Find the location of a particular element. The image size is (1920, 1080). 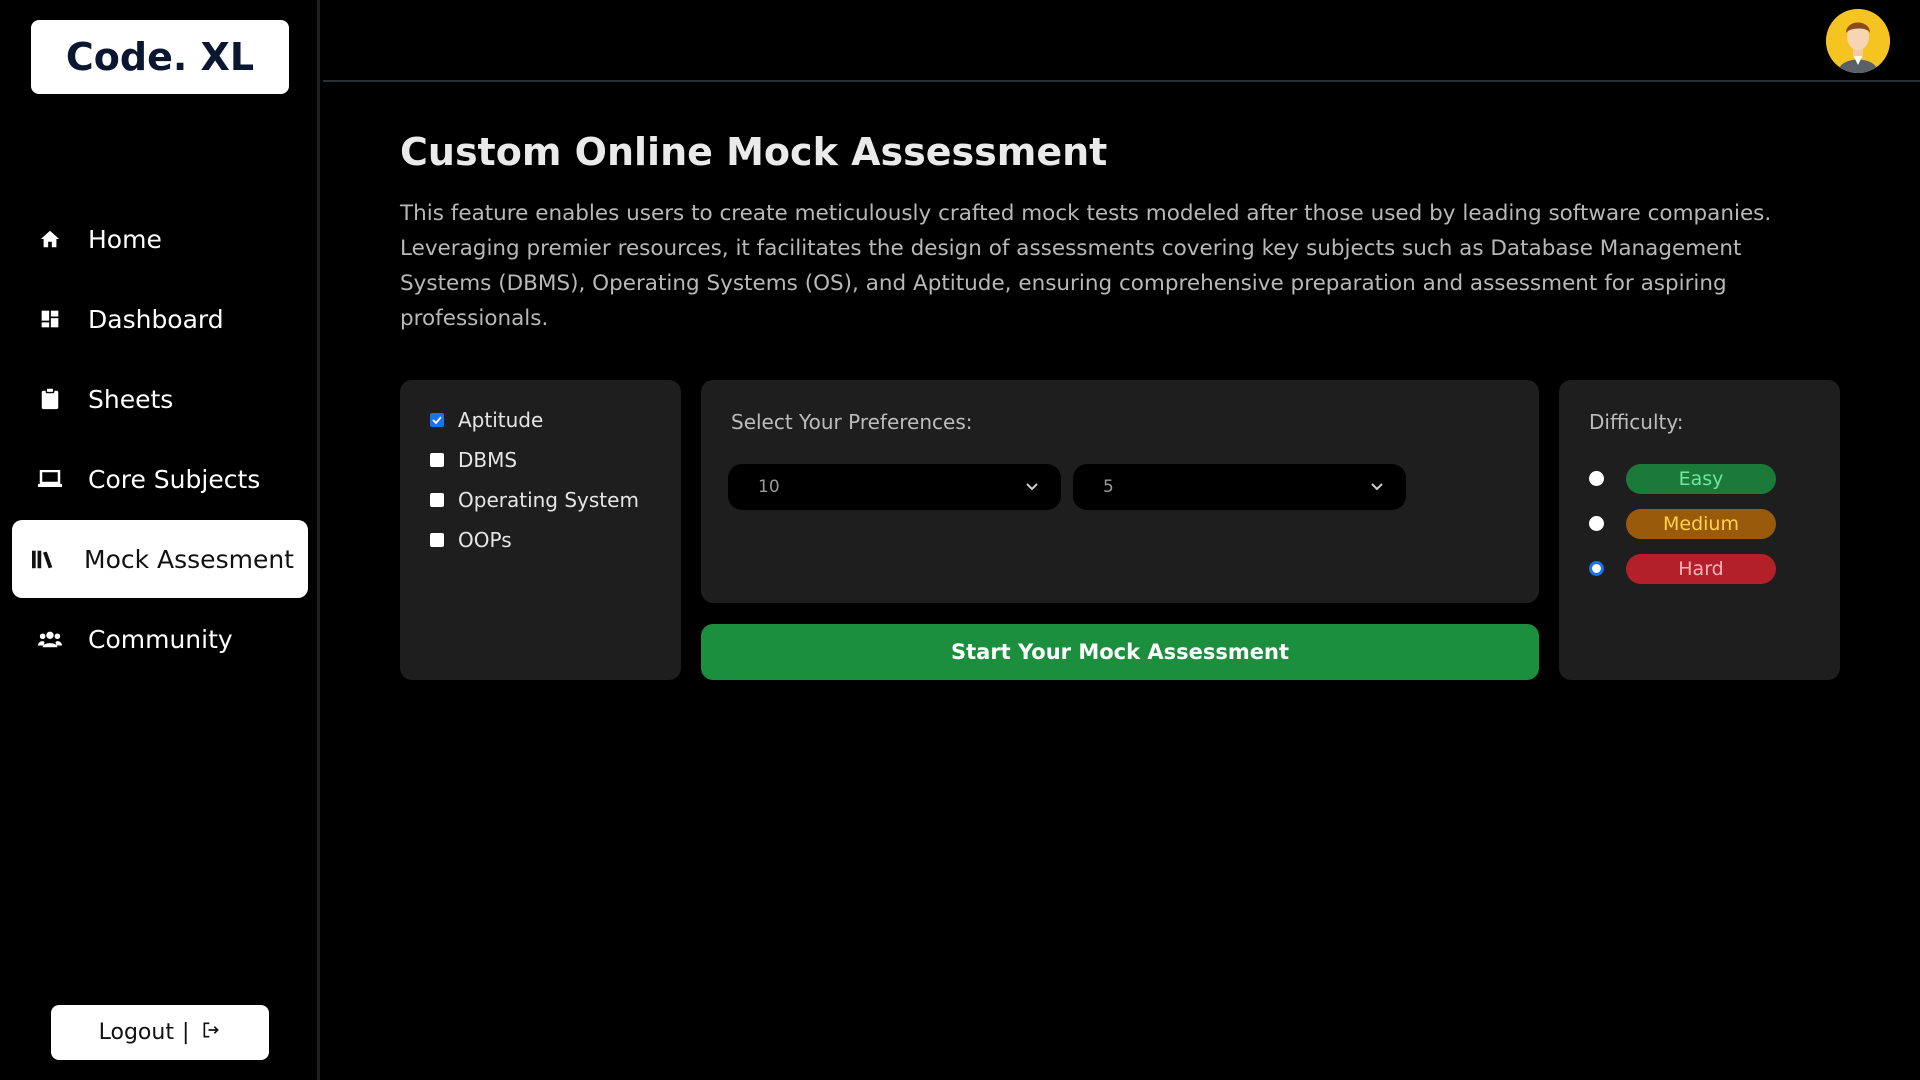

sidebar-item-label: Home is located at coordinates (125, 239).